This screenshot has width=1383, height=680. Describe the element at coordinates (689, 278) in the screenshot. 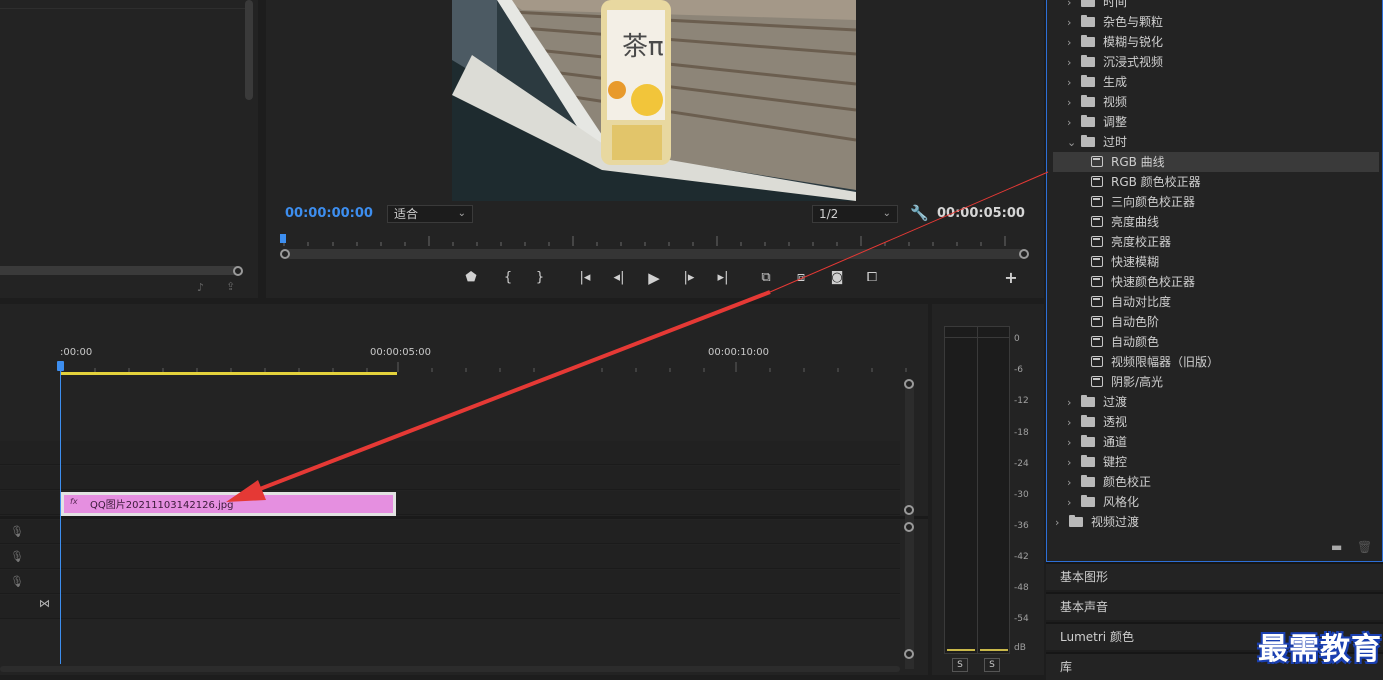

I see `step-forward-button: |▸` at that location.